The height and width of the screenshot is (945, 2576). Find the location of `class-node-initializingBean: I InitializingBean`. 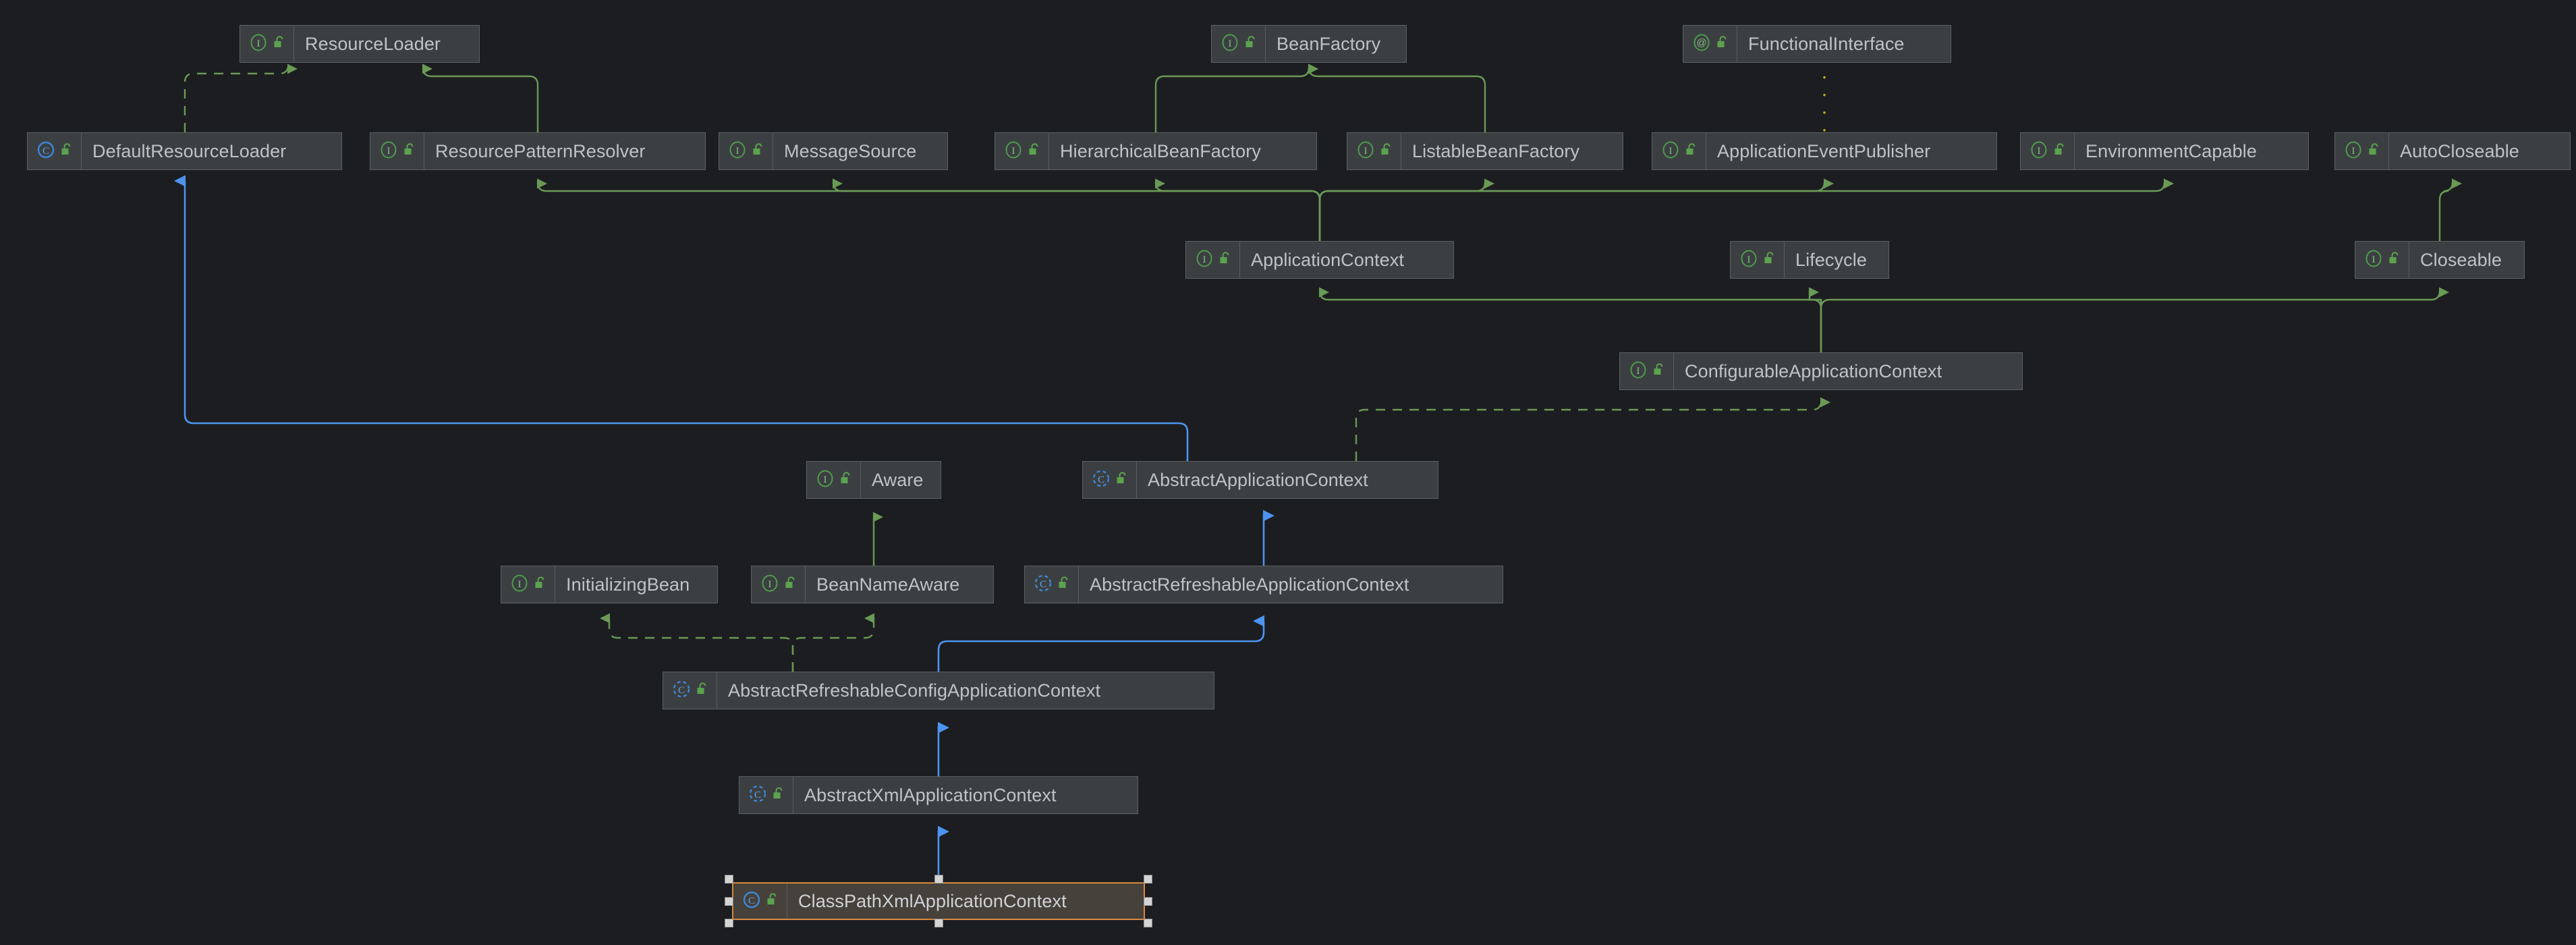

class-node-initializingBean: I InitializingBean is located at coordinates (609, 584).